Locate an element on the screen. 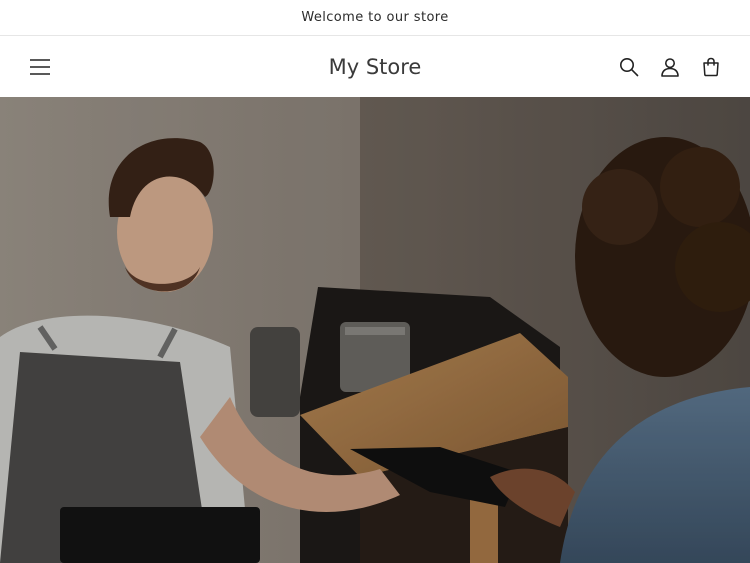 The image size is (750, 563). search-icon is located at coordinates (629, 67).